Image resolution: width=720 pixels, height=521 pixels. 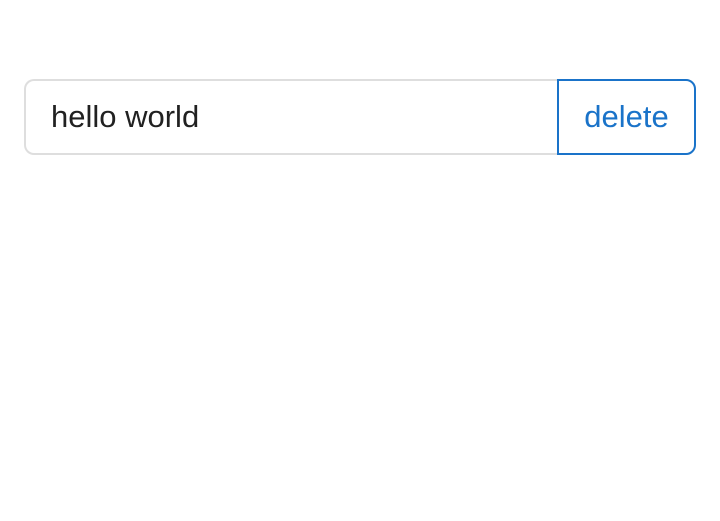 I want to click on input-group: delete, so click(x=360, y=117).